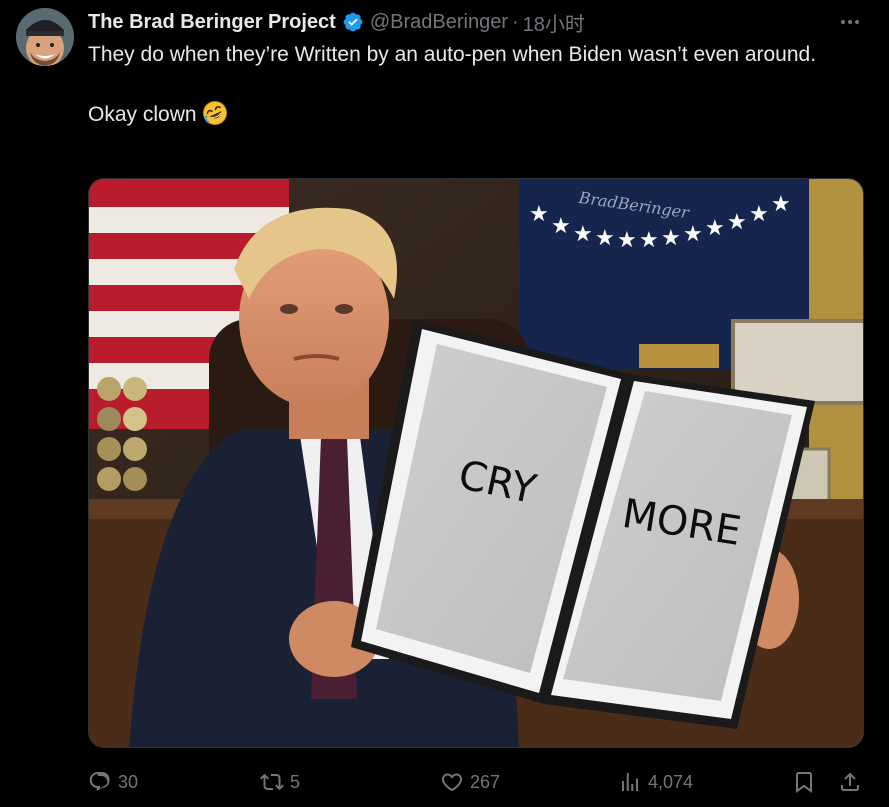 The width and height of the screenshot is (889, 807). Describe the element at coordinates (468, 115) in the screenshot. I see `tweet-text-line: Okay clown` at that location.